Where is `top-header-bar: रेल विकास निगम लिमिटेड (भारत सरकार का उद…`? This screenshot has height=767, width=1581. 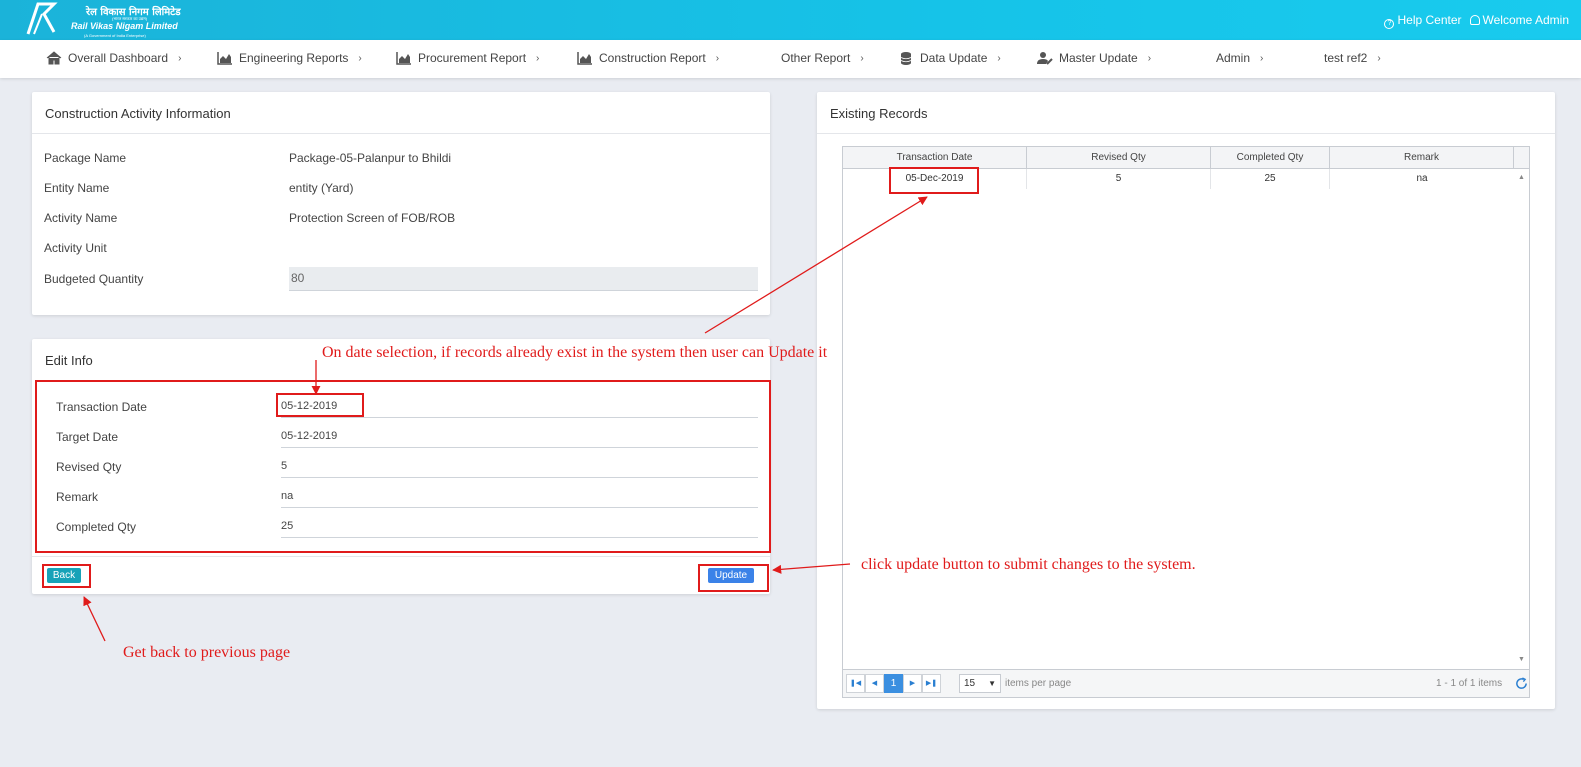 top-header-bar: रेल विकास निगम लिमिटेड (भारत सरकार का उद… is located at coordinates (790, 20).